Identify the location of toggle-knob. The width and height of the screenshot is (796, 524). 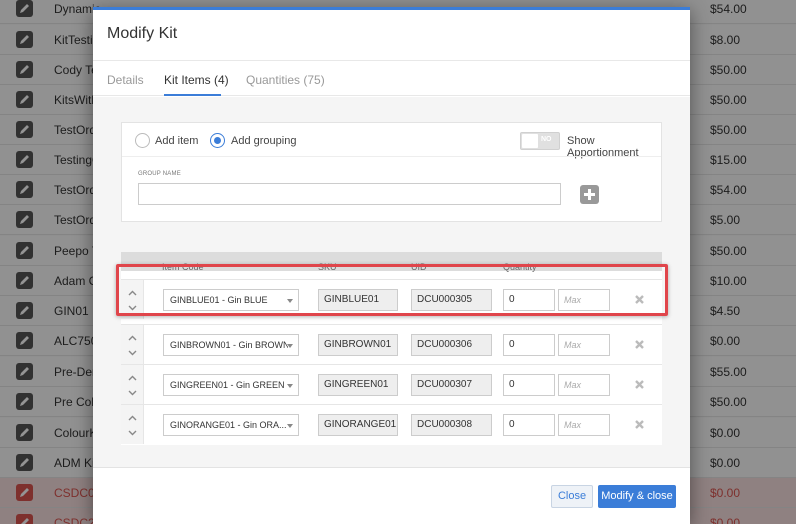
(530, 141).